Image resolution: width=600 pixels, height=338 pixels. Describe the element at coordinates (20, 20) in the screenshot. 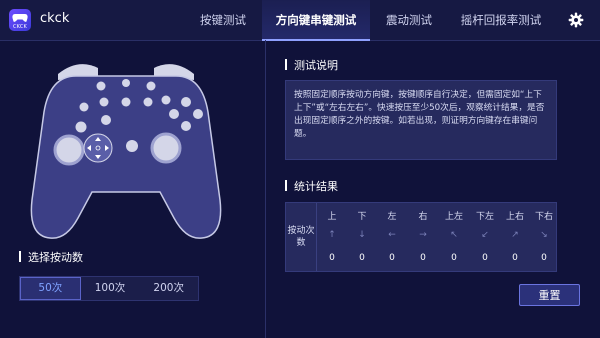

I see `app-logo-icon: CKCK` at that location.